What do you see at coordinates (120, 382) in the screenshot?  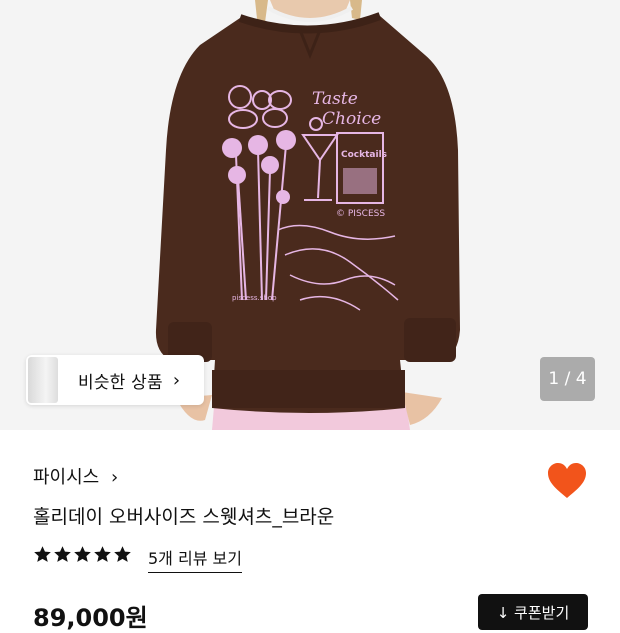 I see `similar-products-label: 비슷한 상품` at bounding box center [120, 382].